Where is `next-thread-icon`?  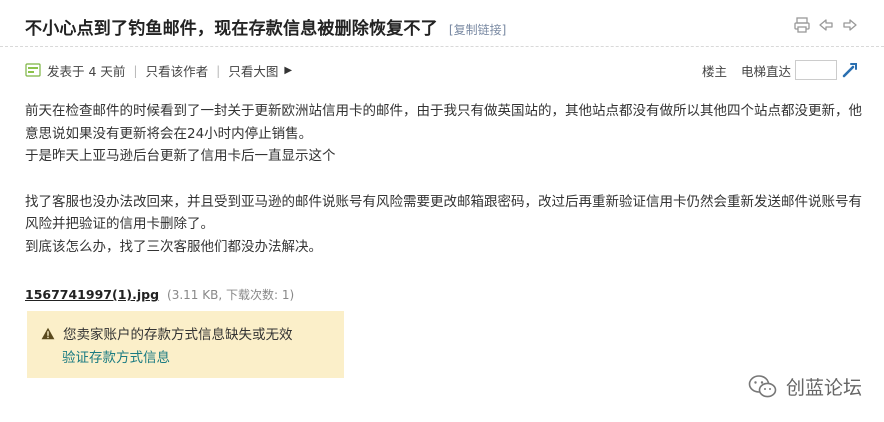 next-thread-icon is located at coordinates (850, 25).